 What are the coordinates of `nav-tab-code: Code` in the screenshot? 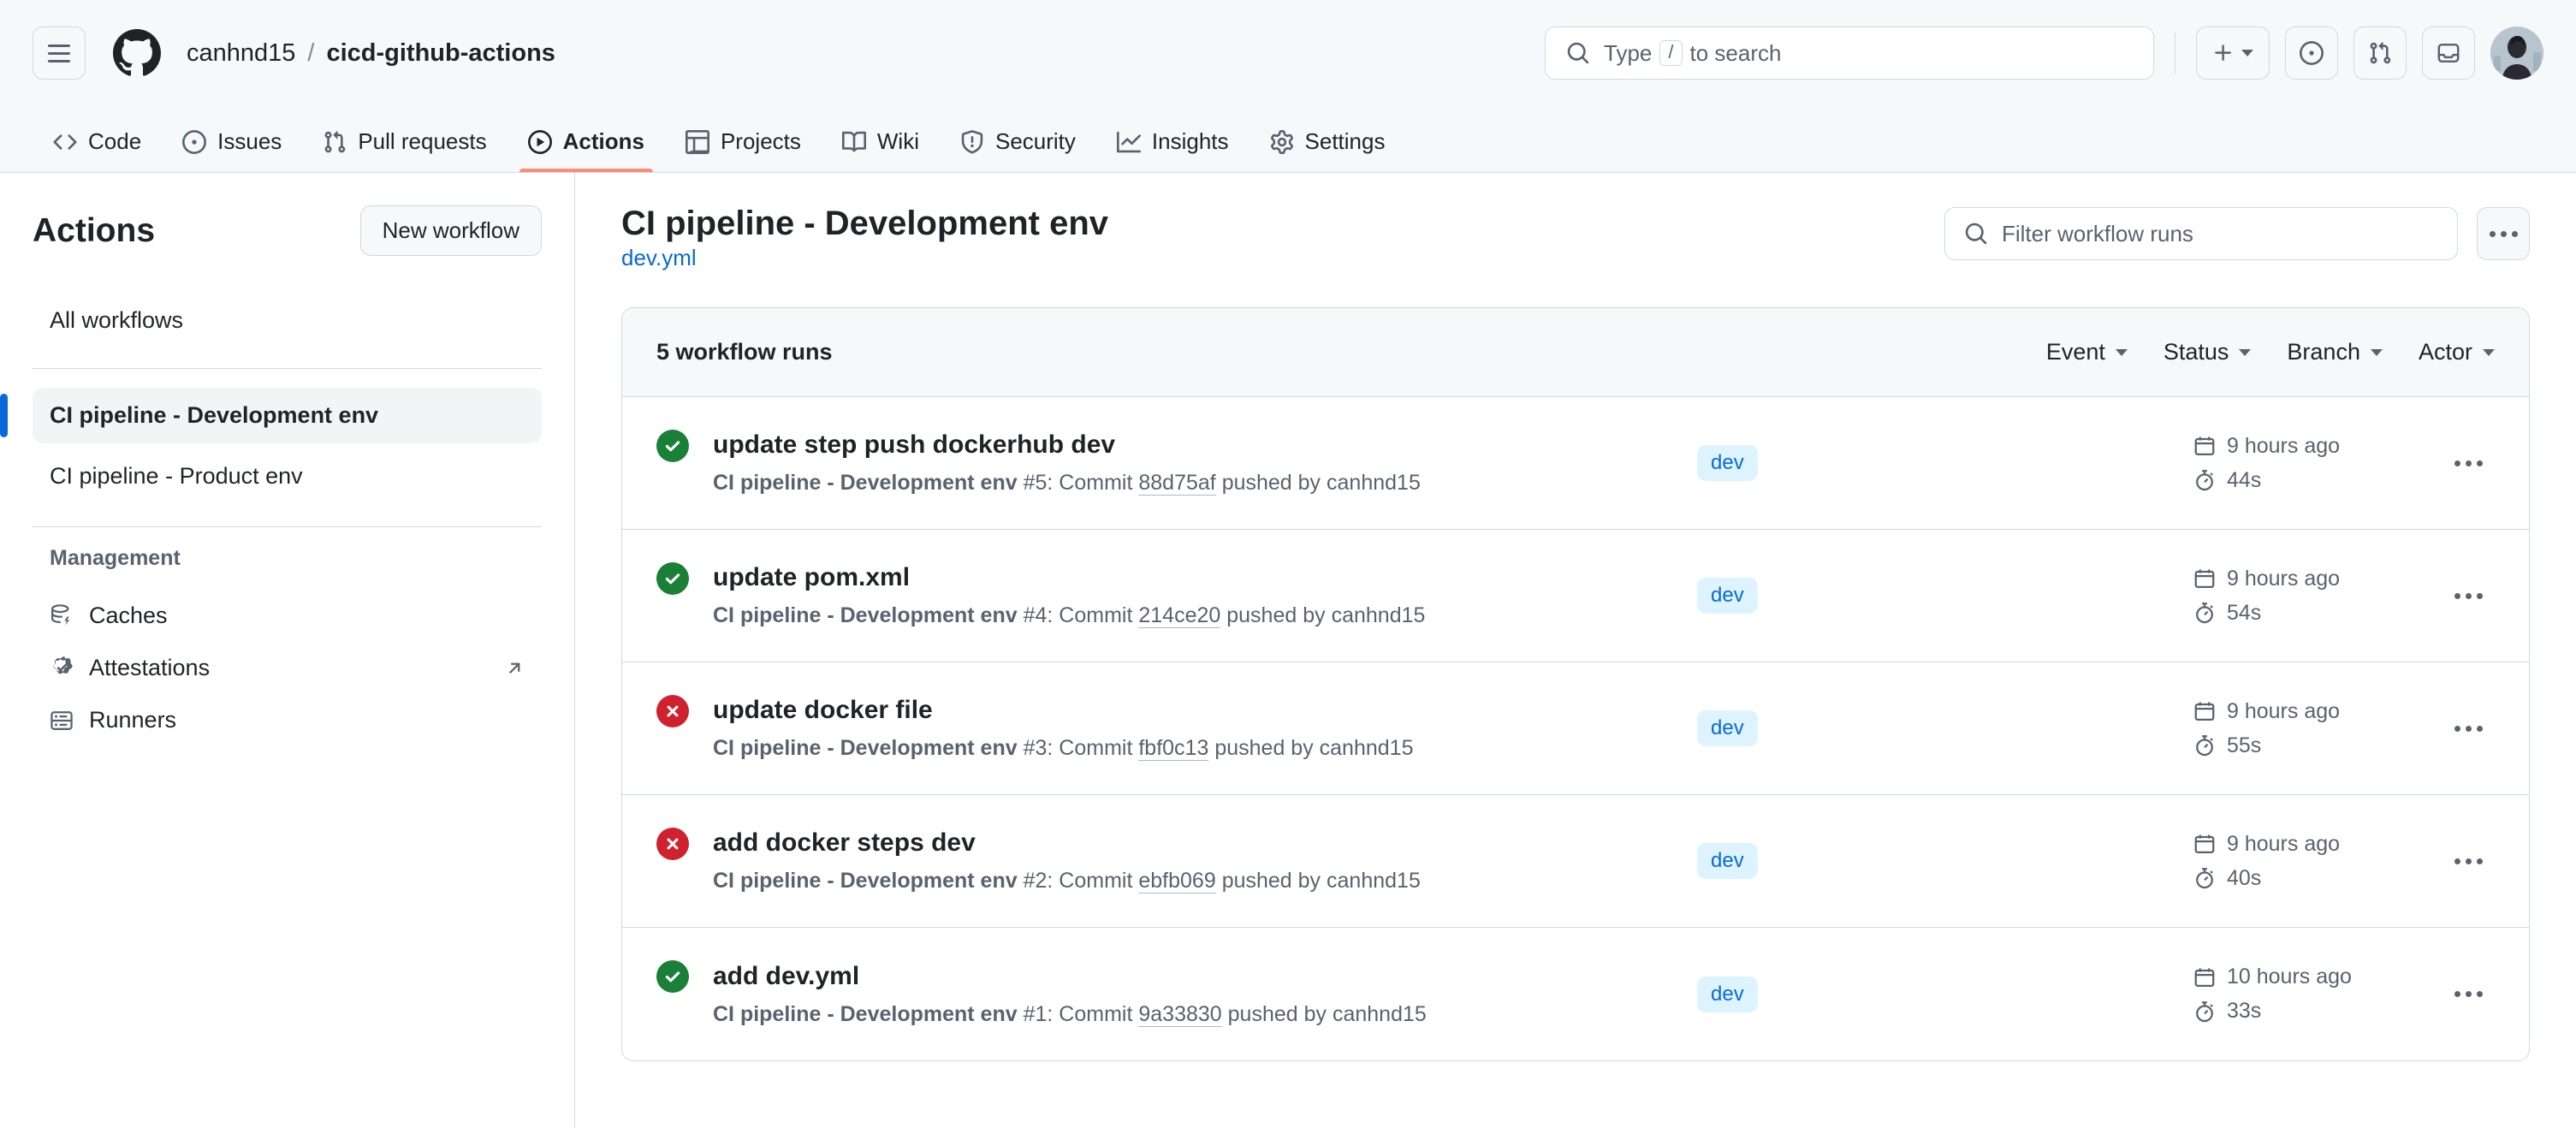 It's located at (97, 150).